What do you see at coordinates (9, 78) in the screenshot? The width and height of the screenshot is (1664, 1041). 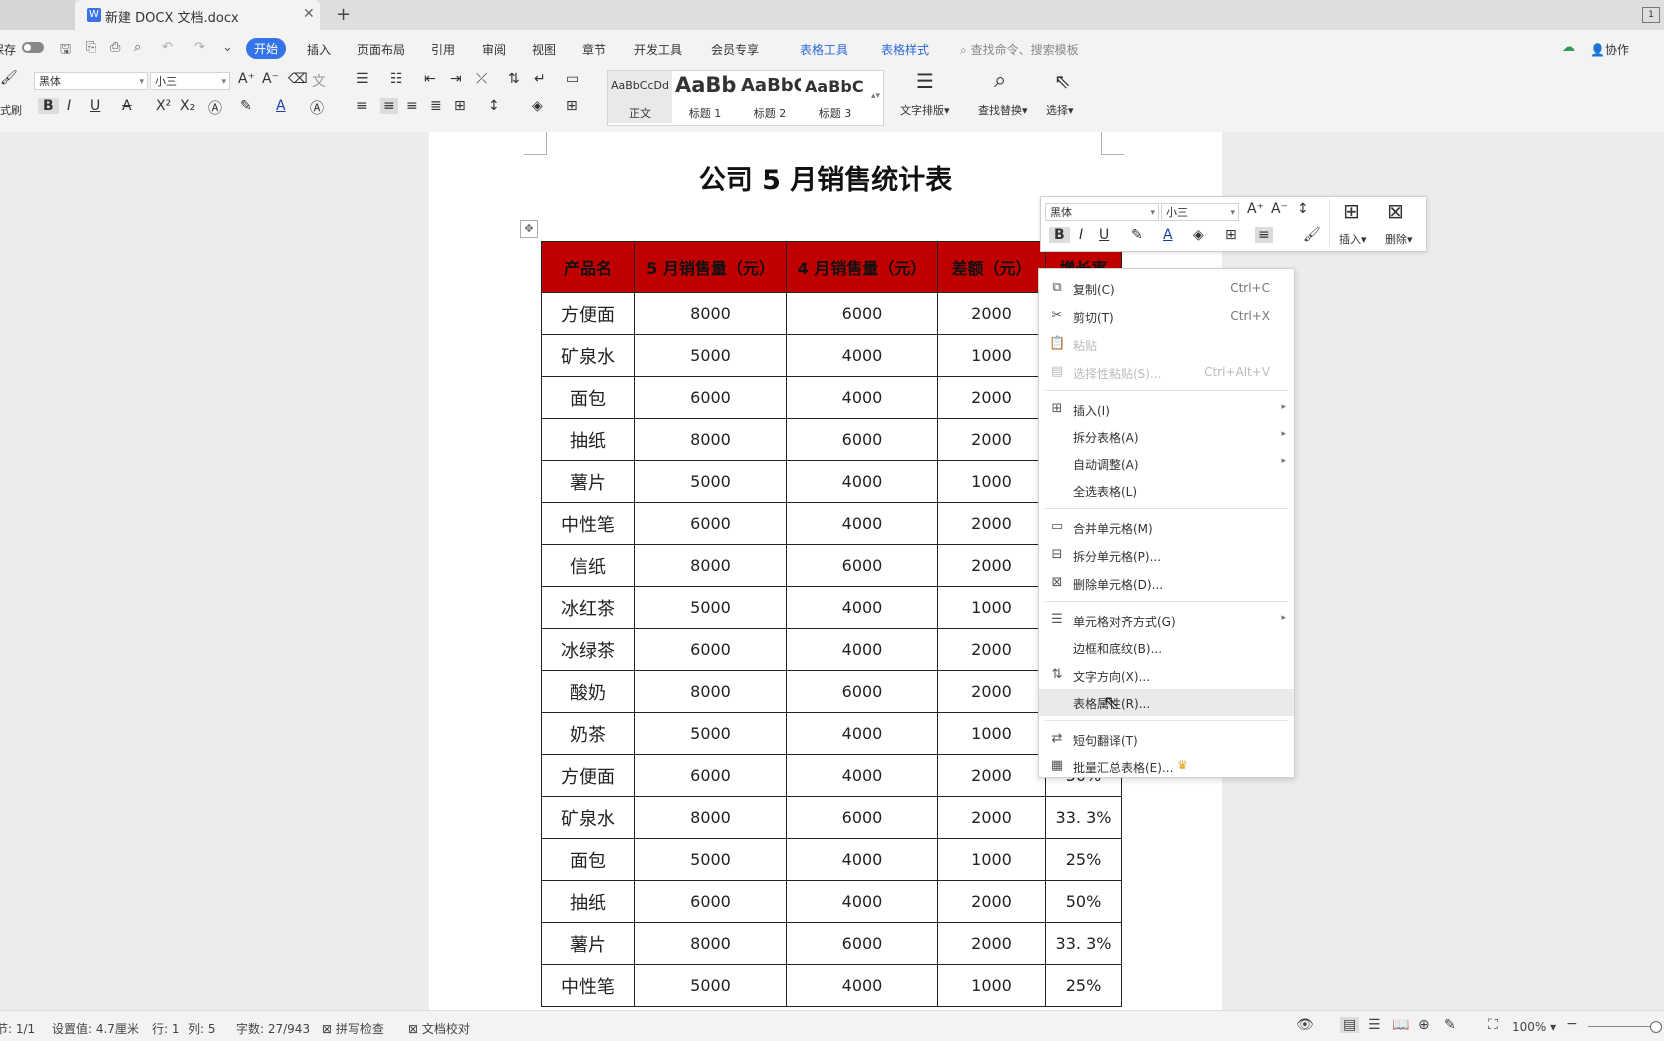 I see `format-painter-button-icon: 🖌` at bounding box center [9, 78].